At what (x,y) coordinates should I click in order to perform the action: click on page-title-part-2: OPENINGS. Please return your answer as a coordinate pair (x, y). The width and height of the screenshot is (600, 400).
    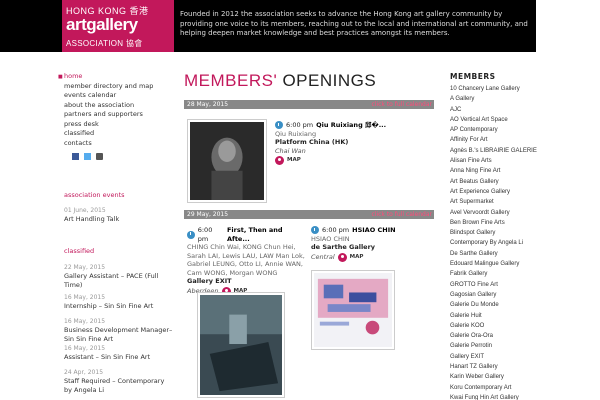
    Looking at the image, I should click on (329, 80).